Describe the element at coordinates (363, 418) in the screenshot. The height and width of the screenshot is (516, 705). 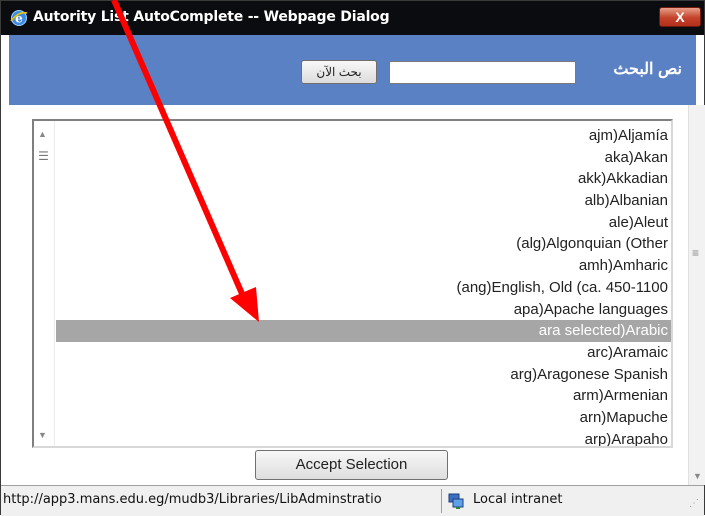
I see `list-item: arn)Mapuche` at that location.